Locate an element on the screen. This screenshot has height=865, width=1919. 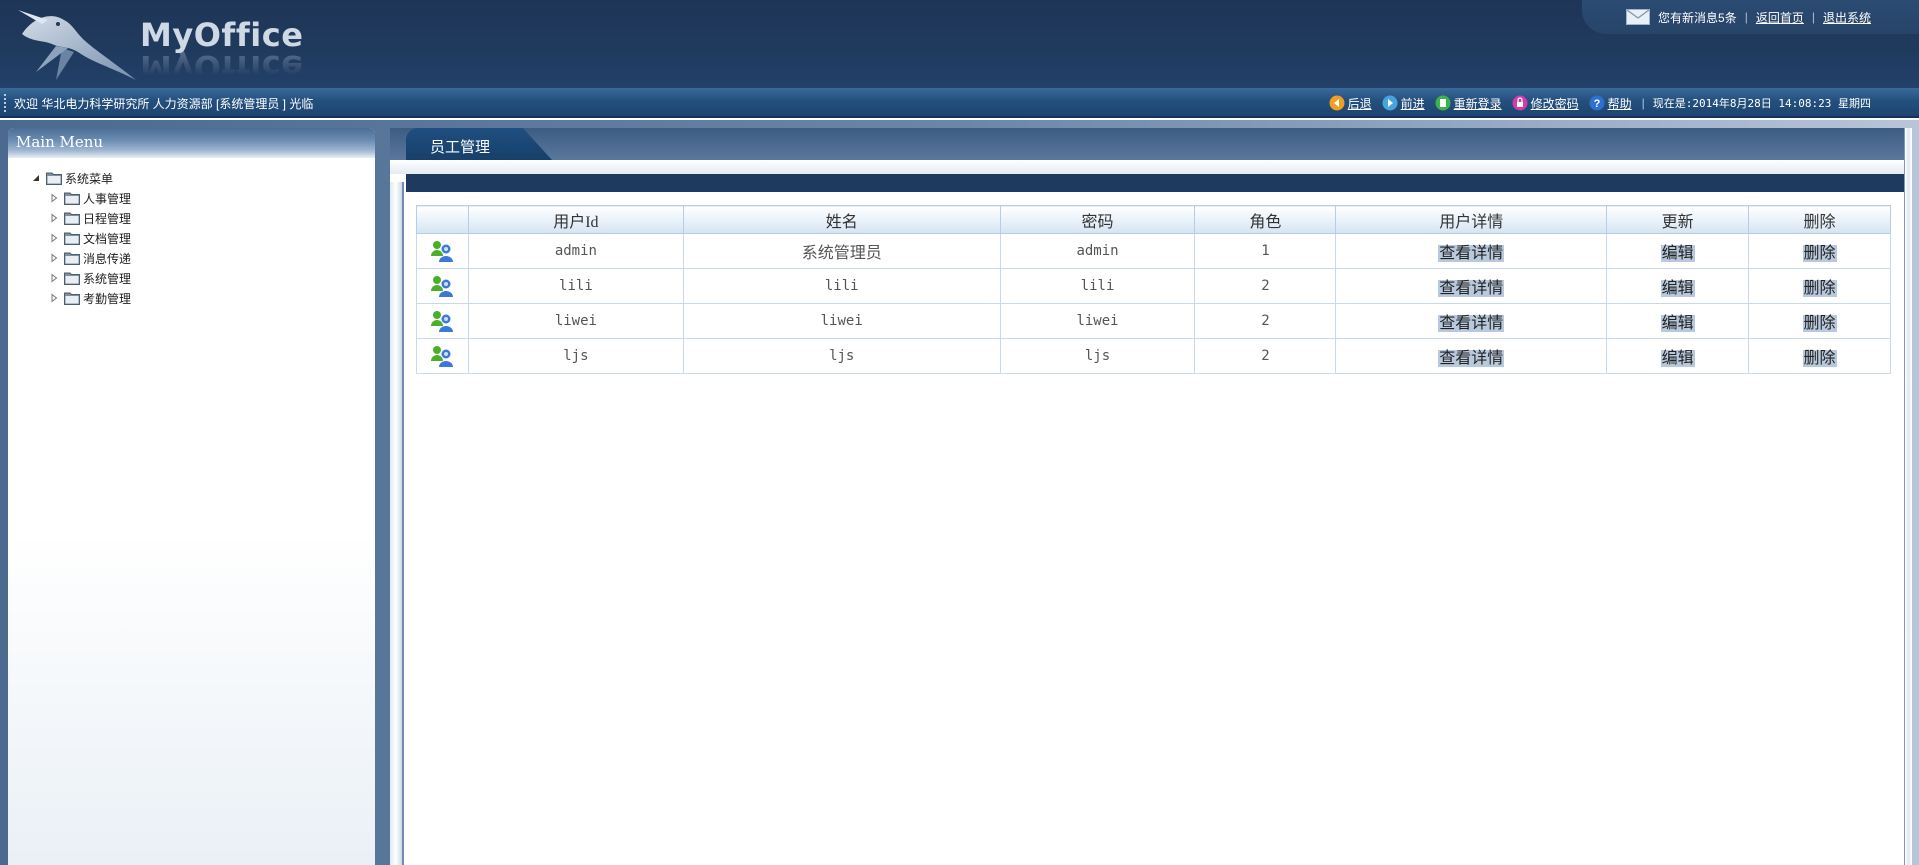
sidebar-item-messages: 消息传递 is located at coordinates (80, 258).